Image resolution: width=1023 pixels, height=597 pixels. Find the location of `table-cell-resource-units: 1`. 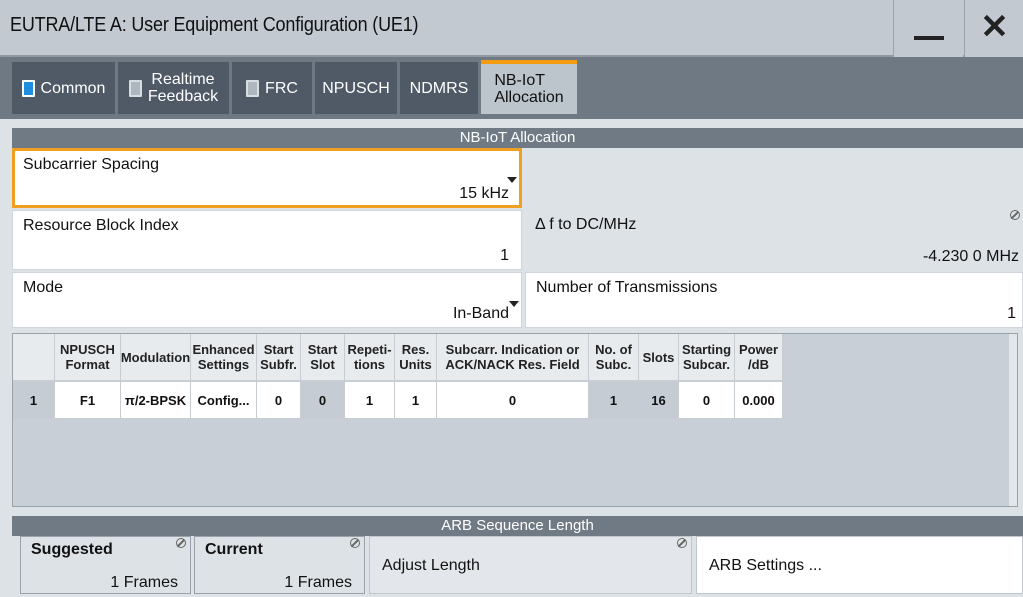

table-cell-resource-units: 1 is located at coordinates (416, 400).